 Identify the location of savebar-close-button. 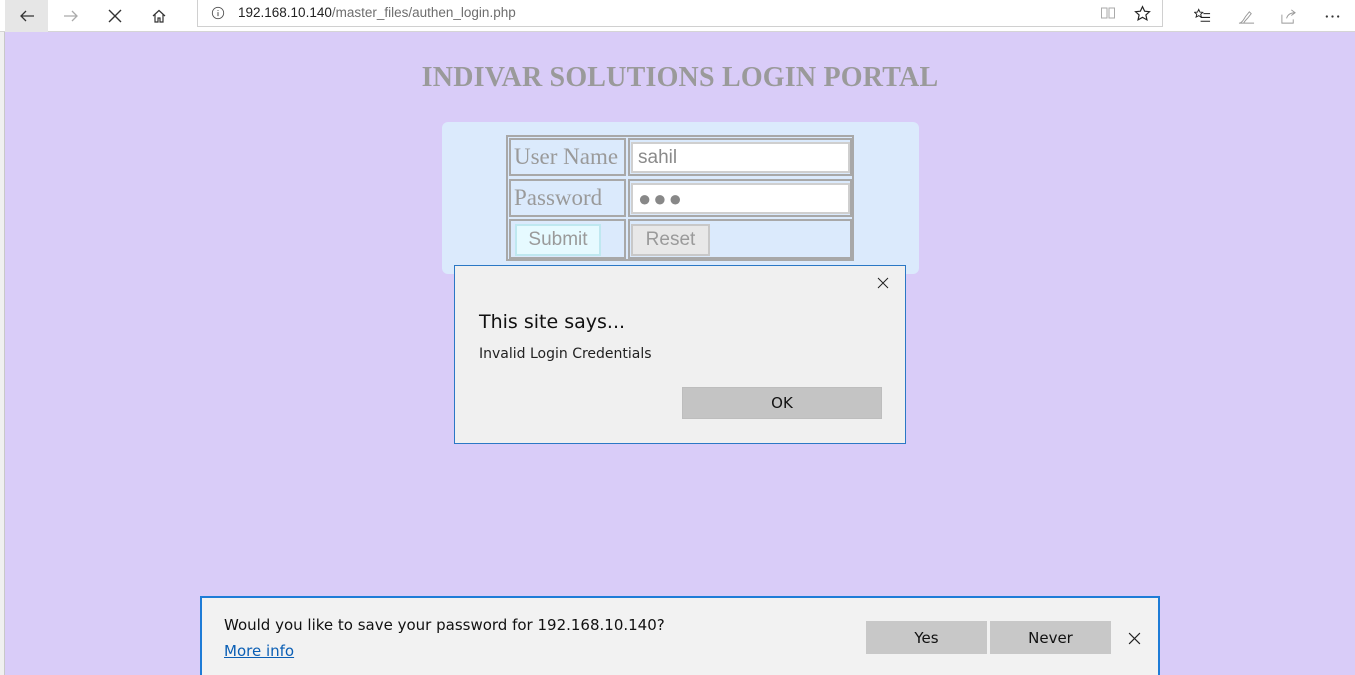
(1134, 638).